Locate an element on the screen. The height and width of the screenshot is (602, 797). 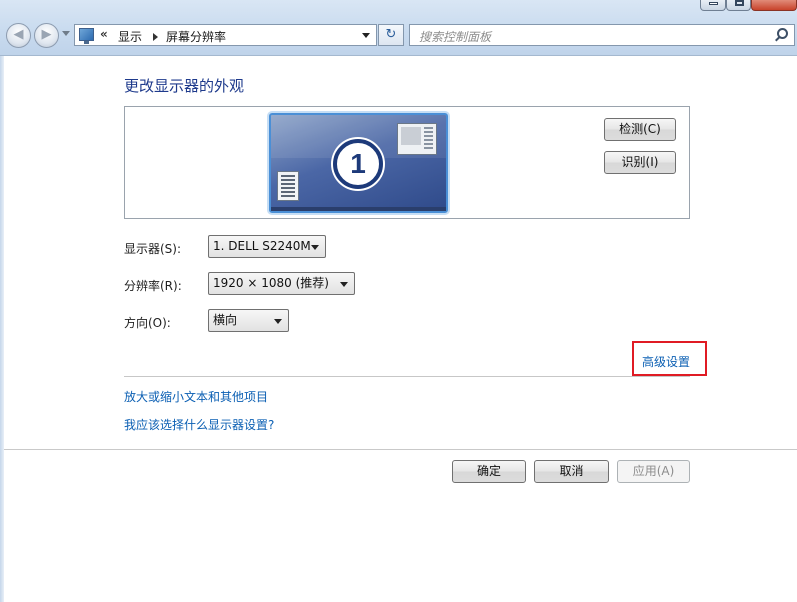
detect-button: 检测(C) is located at coordinates (640, 129).